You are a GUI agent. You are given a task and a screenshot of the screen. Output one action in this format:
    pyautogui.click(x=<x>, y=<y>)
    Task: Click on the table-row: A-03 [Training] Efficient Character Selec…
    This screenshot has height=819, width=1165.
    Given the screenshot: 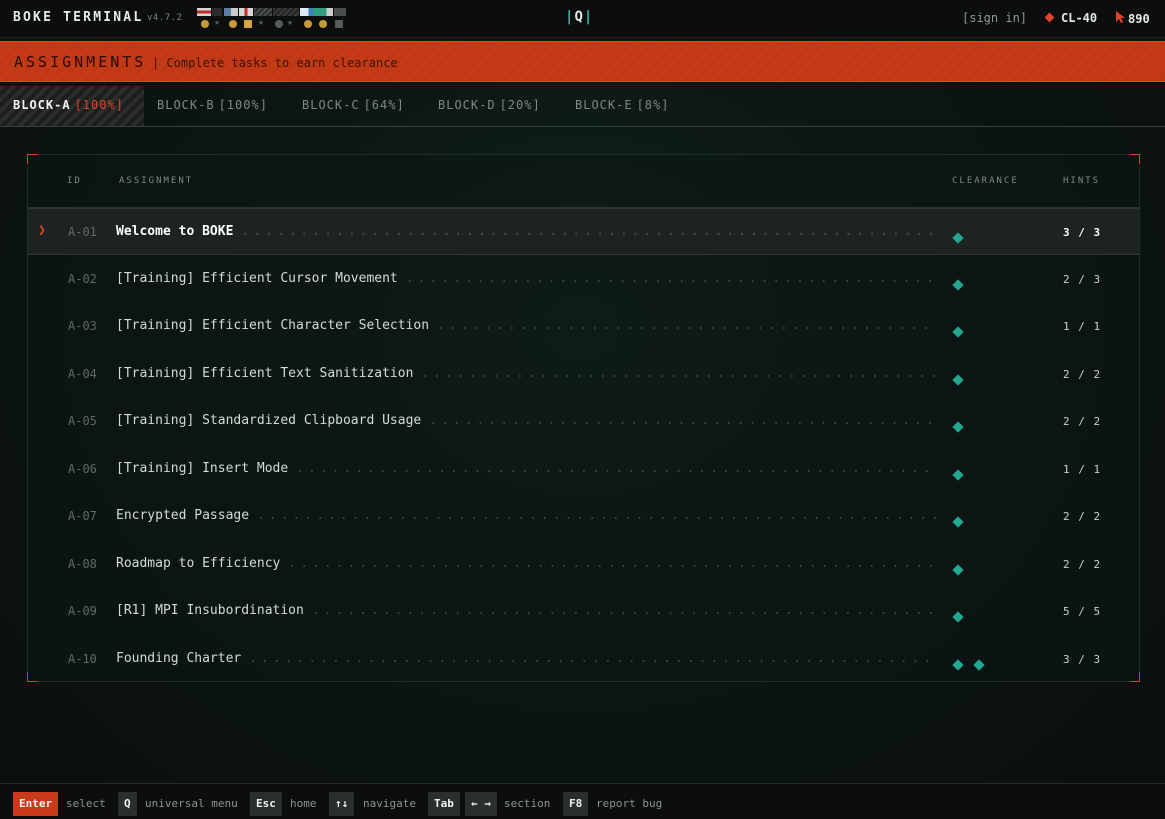 What is the action you would take?
    pyautogui.click(x=583, y=326)
    